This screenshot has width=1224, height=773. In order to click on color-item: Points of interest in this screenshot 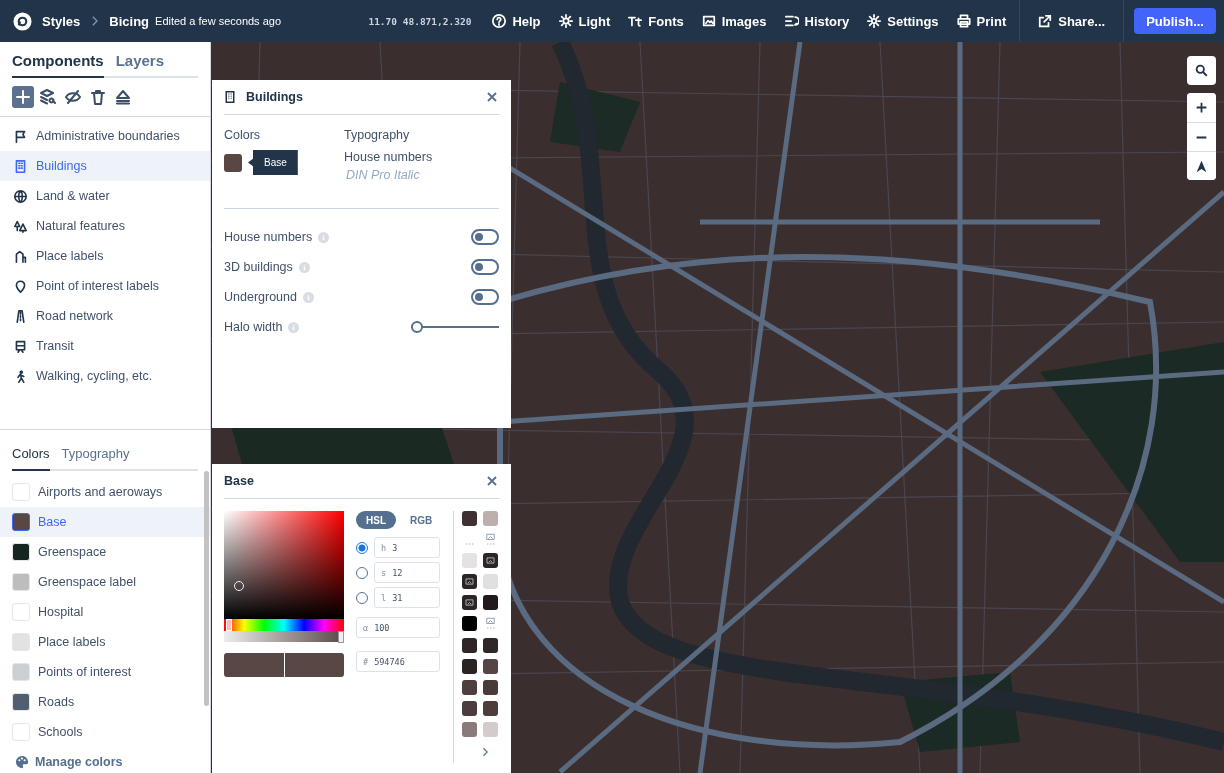, I will do `click(105, 672)`.